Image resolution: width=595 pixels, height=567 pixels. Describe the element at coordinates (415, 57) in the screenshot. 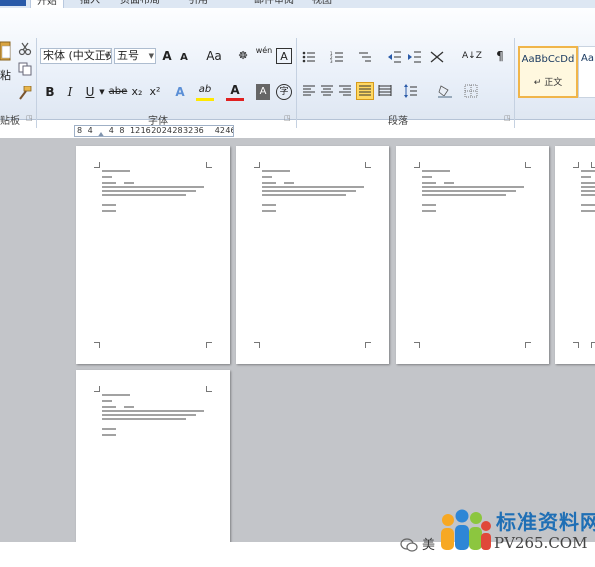

I see `increase-indent-icon` at that location.